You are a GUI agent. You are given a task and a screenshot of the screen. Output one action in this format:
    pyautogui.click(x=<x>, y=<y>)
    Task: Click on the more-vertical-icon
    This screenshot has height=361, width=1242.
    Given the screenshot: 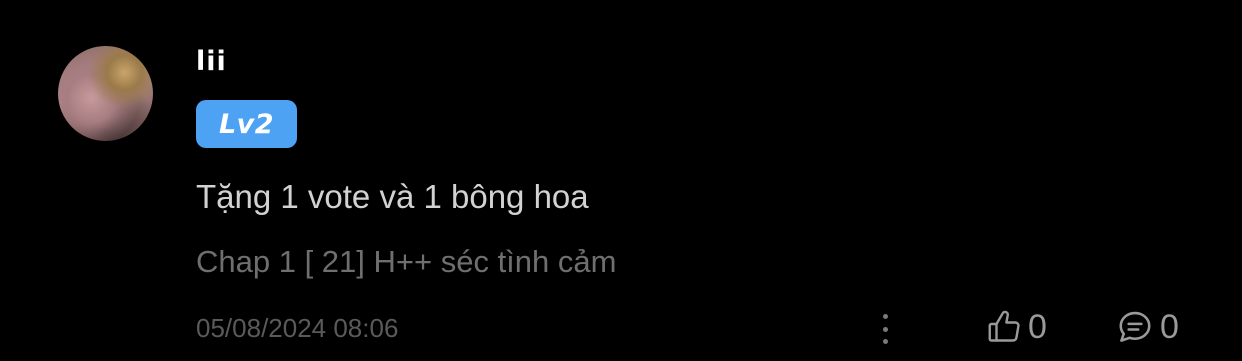 What is the action you would take?
    pyautogui.click(x=885, y=316)
    